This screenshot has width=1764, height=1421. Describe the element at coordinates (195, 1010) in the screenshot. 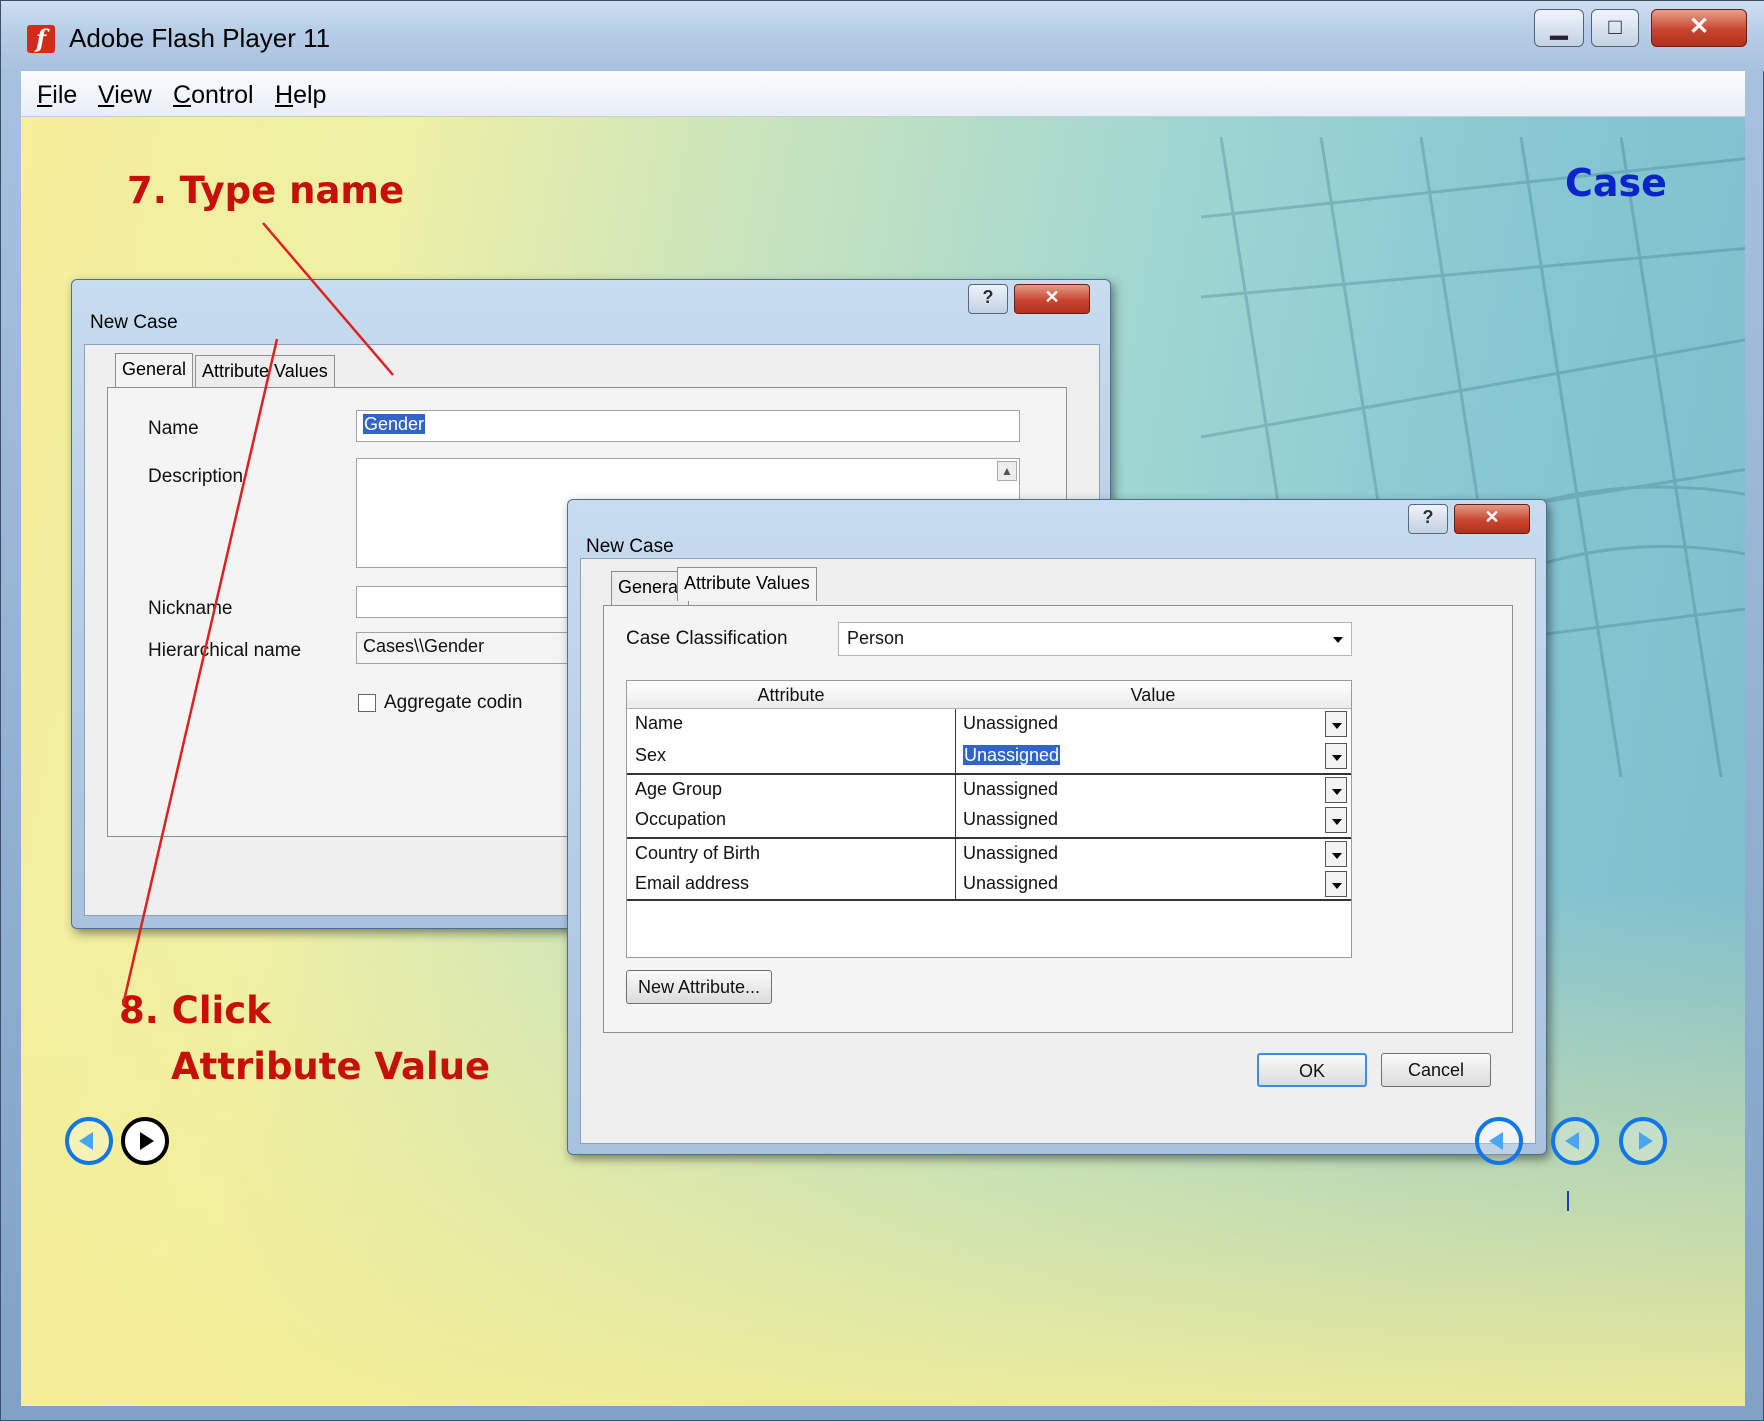

I see `annotation-click: 8. Click` at that location.